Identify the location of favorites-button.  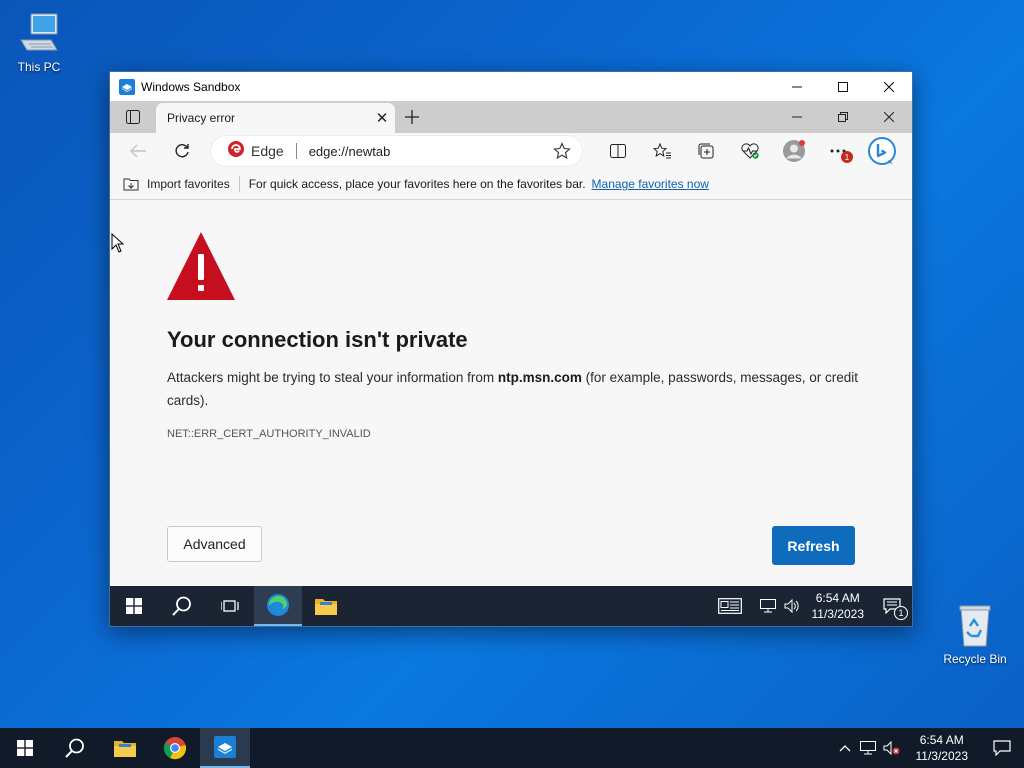
(662, 151).